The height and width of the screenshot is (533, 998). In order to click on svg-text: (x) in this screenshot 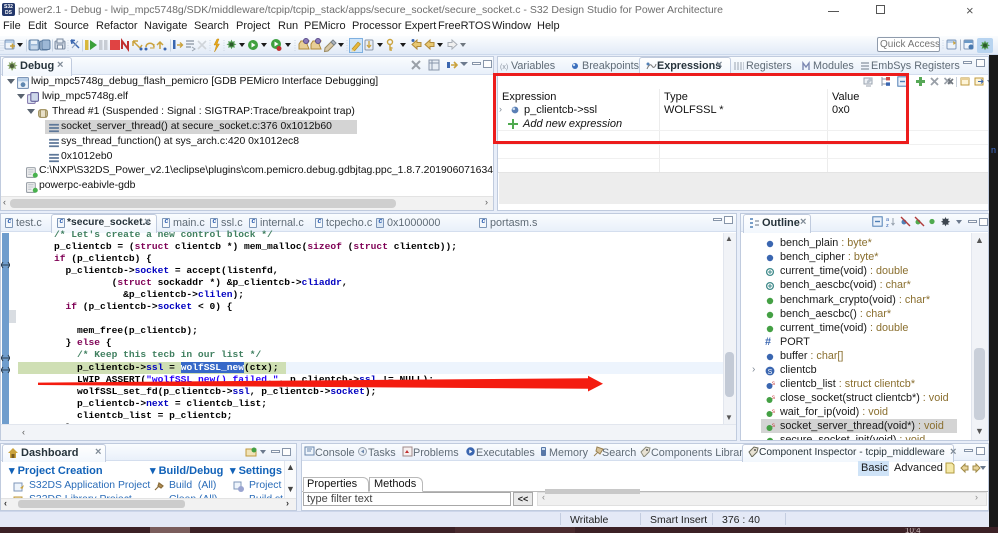, I will do `click(504, 67)`.